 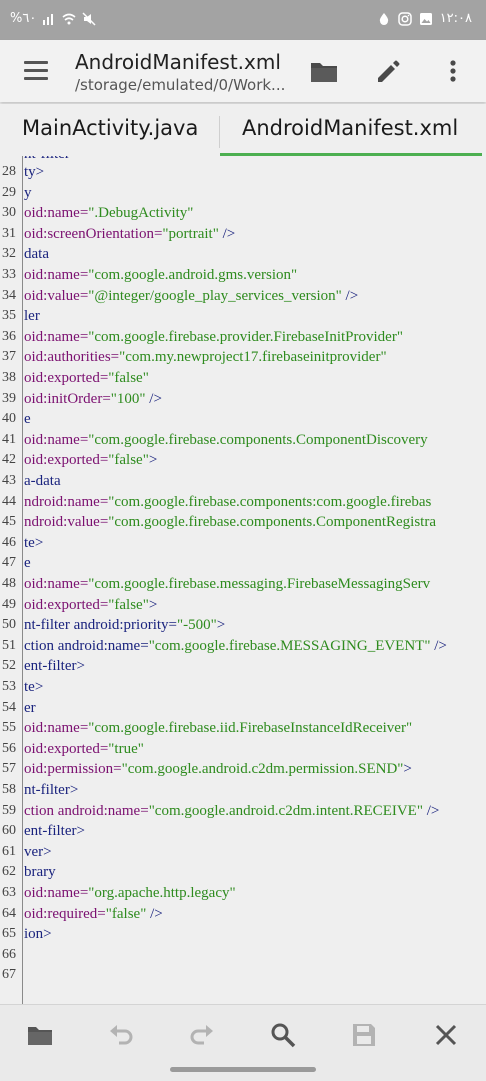 What do you see at coordinates (455, 18) in the screenshot?
I see `clock: ١٢:٠٨` at bounding box center [455, 18].